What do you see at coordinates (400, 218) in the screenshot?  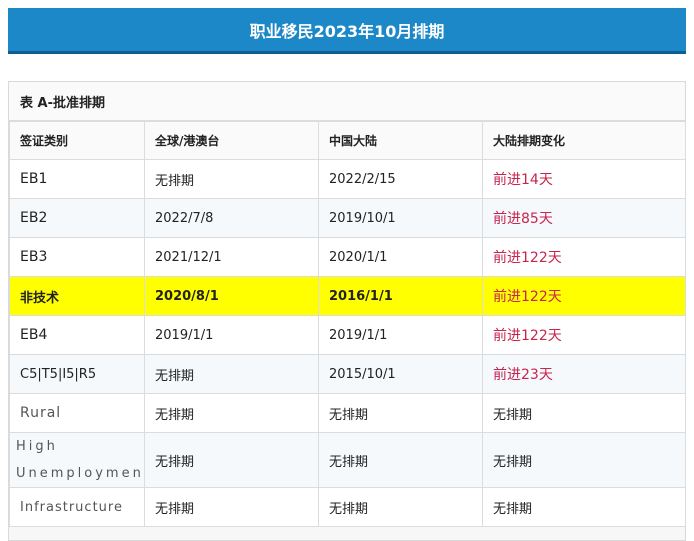 I see `china-cell: 2019/10/1` at bounding box center [400, 218].